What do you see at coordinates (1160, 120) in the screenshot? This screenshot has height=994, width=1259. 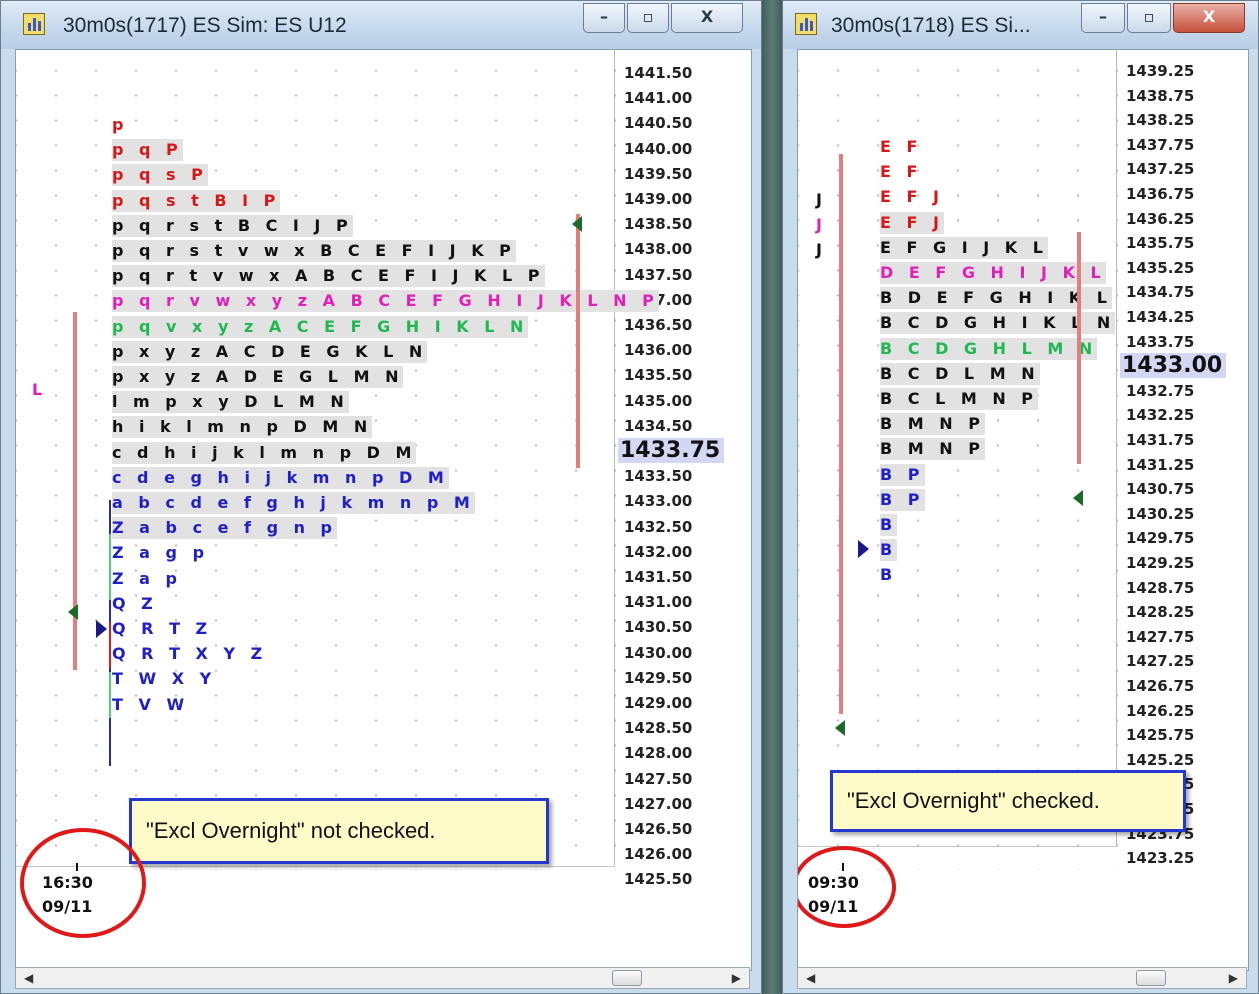 I see `price-tick-label: 1438.25` at bounding box center [1160, 120].